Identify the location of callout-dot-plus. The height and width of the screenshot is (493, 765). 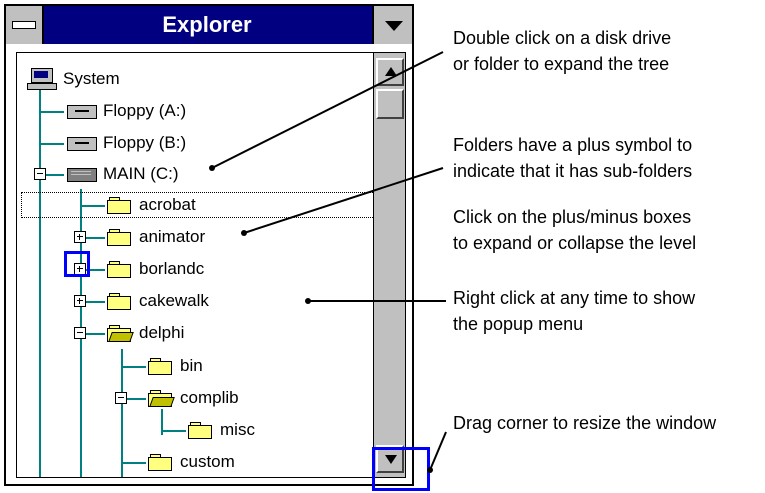
(244, 233).